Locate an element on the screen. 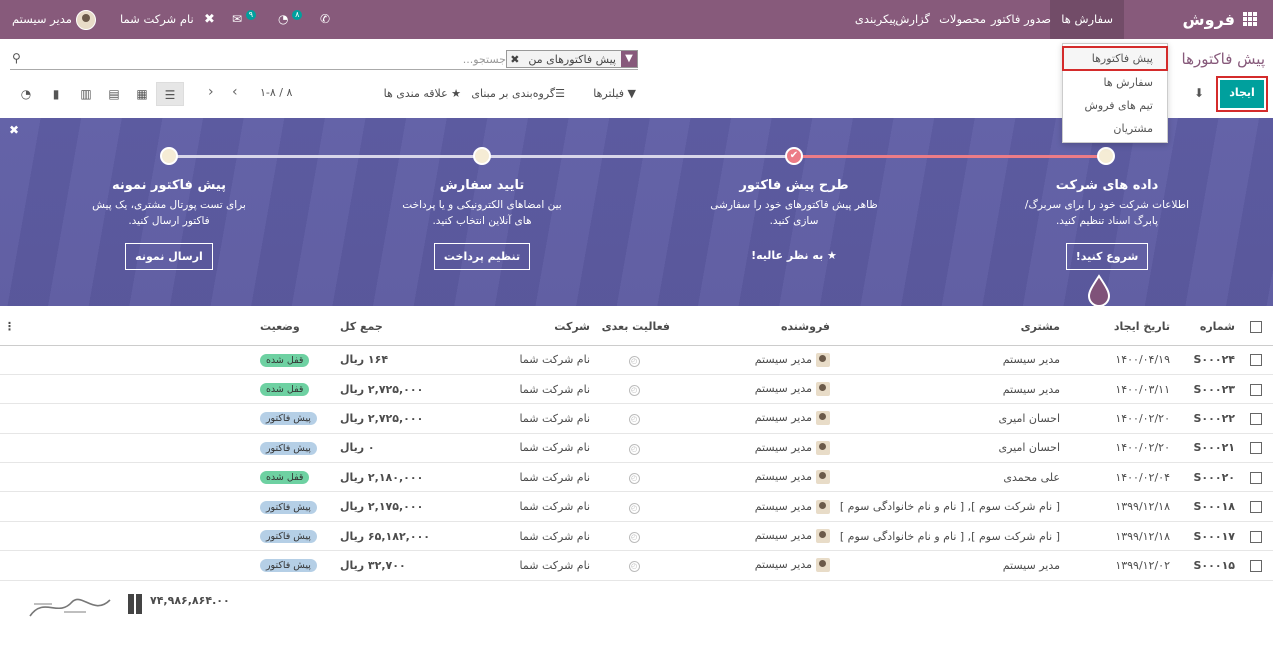 The height and width of the screenshot is (652, 1273). activity-view-icon: ◔ is located at coordinates (26, 94).